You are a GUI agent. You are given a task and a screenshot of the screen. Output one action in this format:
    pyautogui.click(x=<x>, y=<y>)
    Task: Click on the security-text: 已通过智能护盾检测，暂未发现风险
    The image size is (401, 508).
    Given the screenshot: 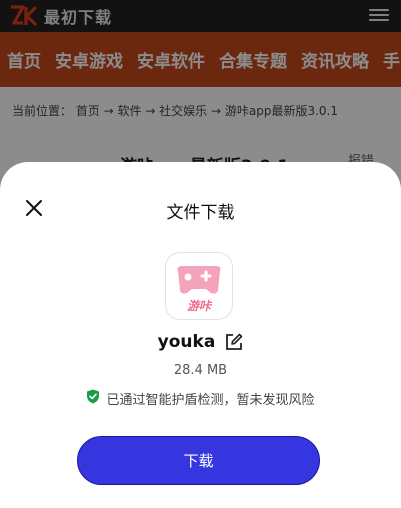 What is the action you would take?
    pyautogui.click(x=210, y=400)
    